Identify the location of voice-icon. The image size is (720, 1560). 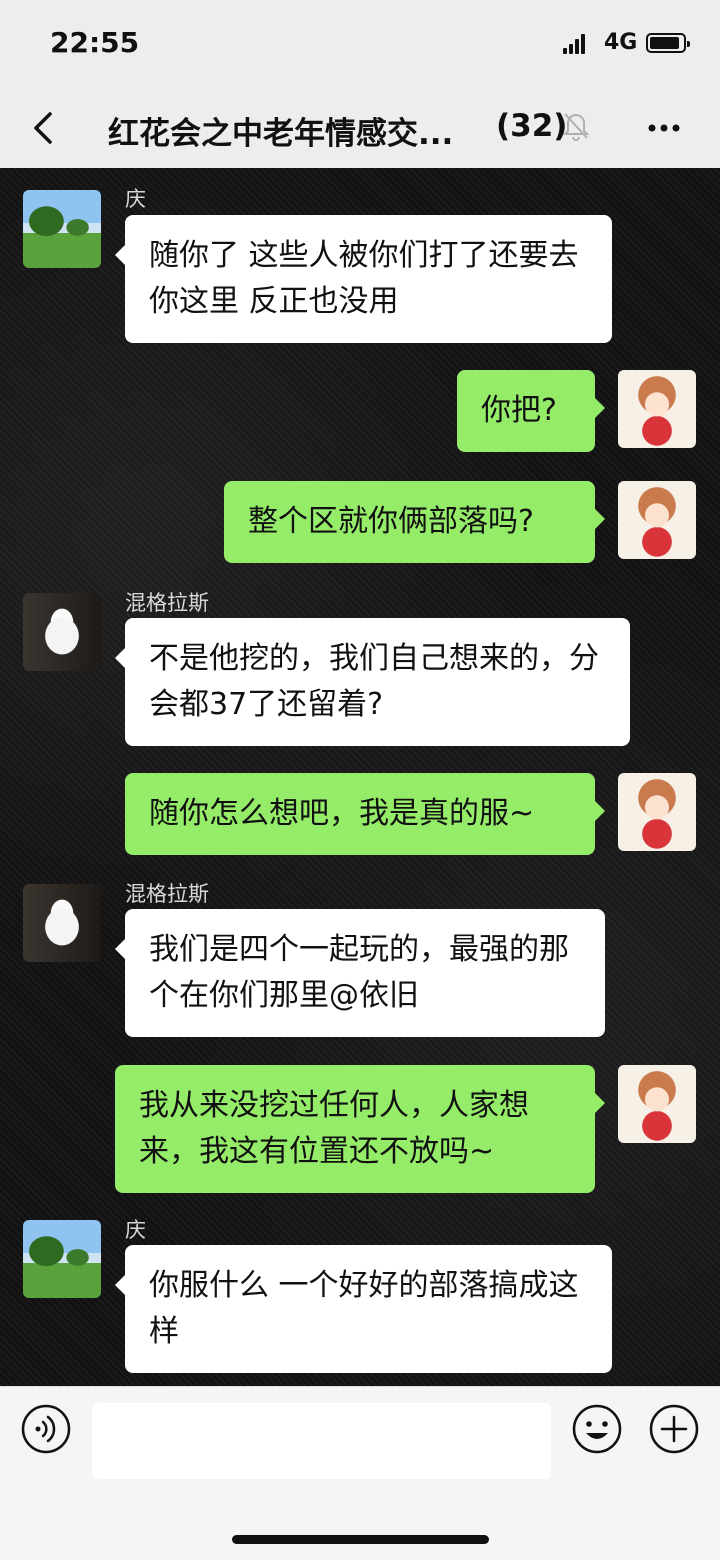
(46, 1429).